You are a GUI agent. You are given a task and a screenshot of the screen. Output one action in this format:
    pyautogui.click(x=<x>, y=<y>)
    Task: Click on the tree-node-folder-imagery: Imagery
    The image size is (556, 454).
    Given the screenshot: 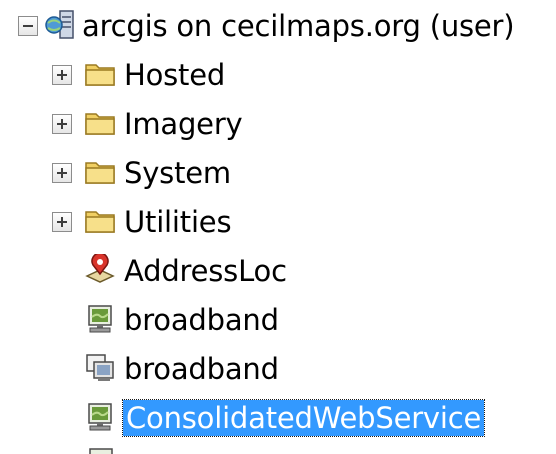 What is the action you would take?
    pyautogui.click(x=150, y=125)
    